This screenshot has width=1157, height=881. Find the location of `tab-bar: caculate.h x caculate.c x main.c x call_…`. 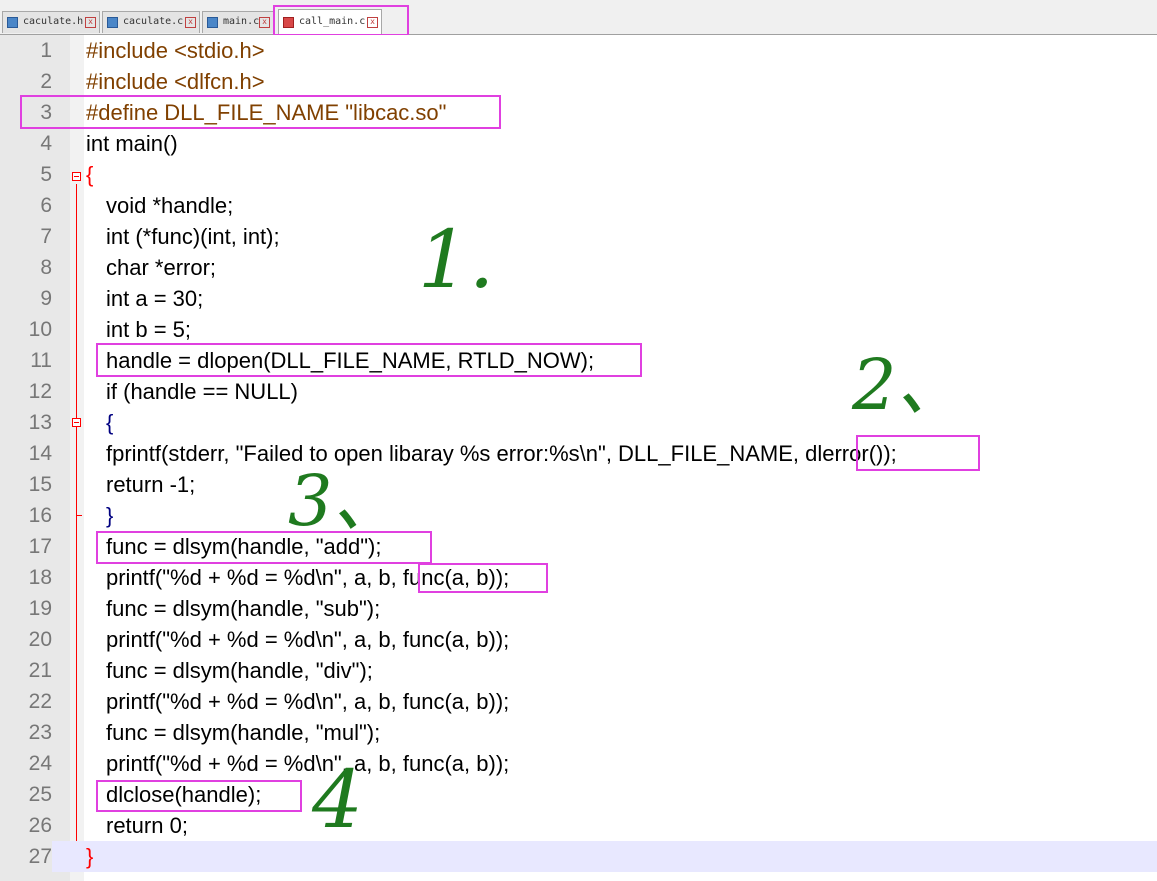

tab-bar: caculate.h x caculate.c x main.c x call_… is located at coordinates (578, 20).